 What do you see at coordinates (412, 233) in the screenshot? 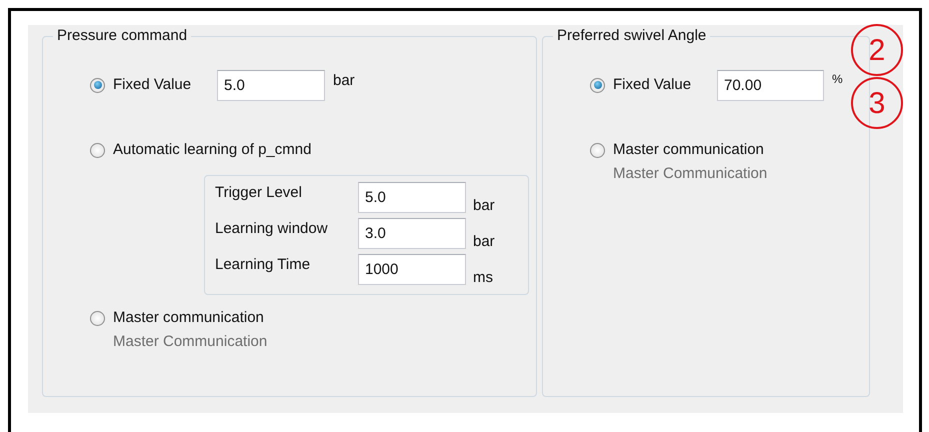
I see `input-field: 3.0` at bounding box center [412, 233].